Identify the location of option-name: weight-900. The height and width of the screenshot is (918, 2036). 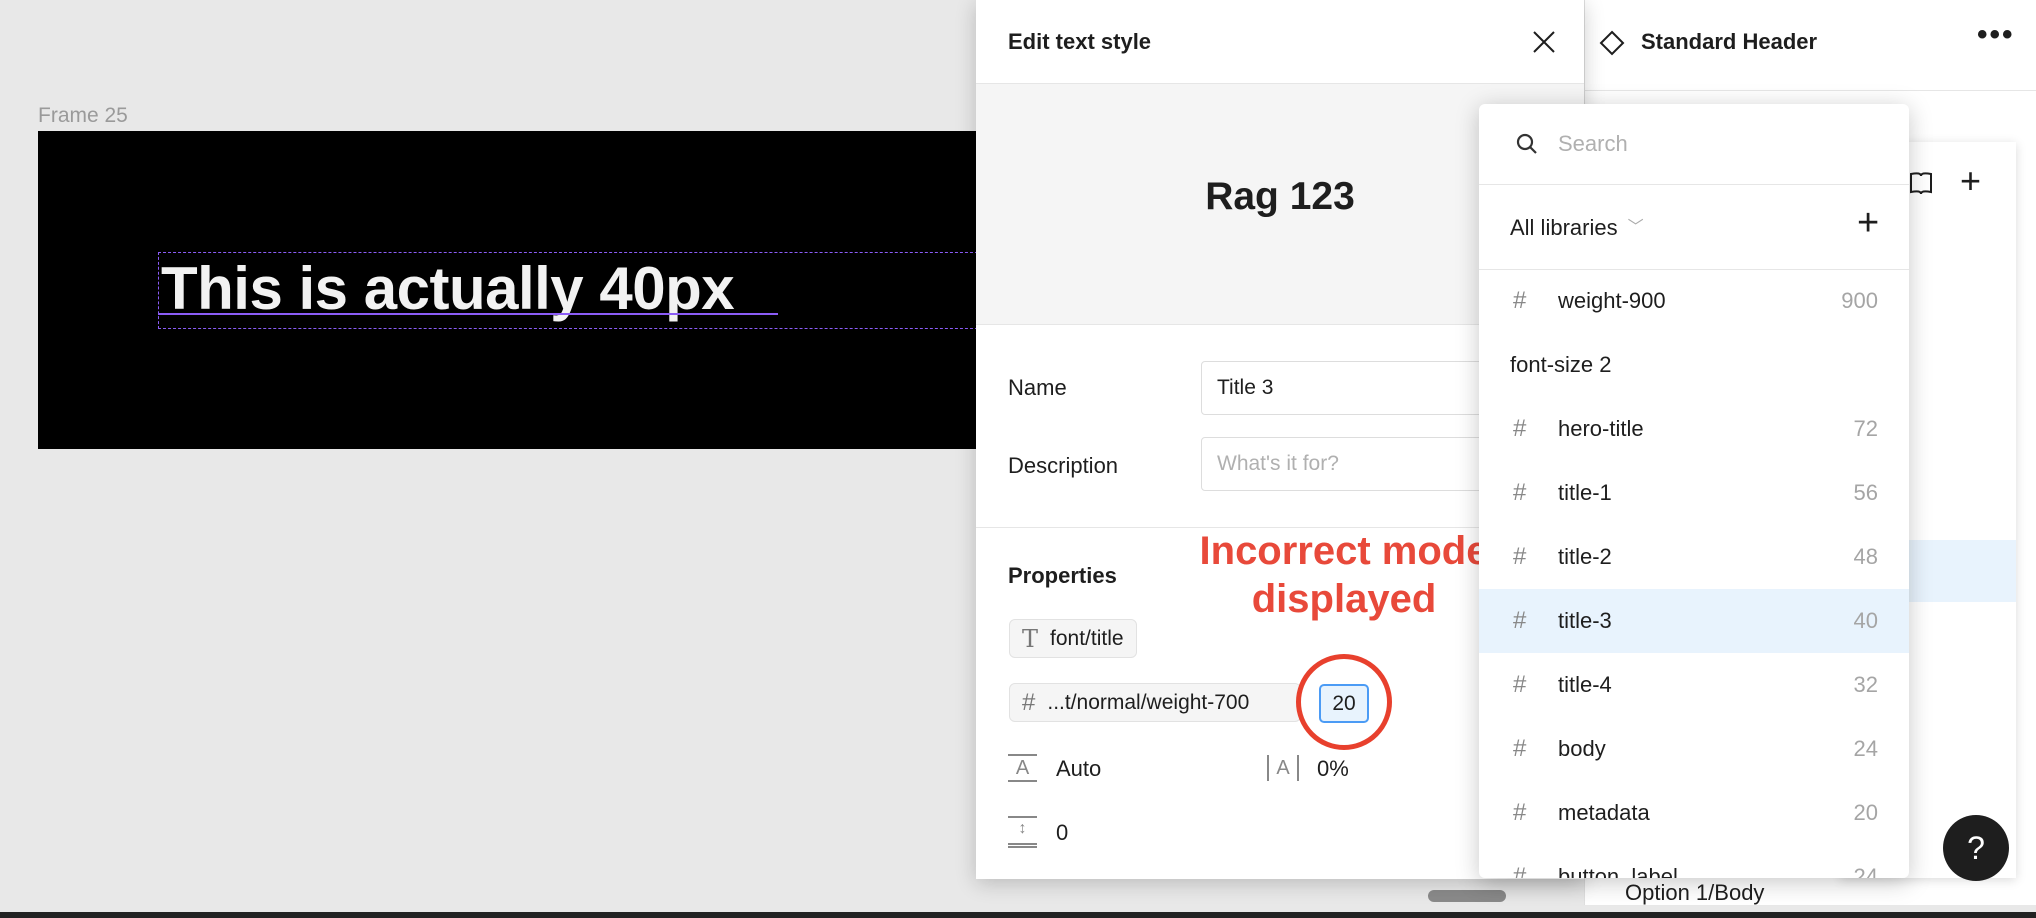
(1612, 300).